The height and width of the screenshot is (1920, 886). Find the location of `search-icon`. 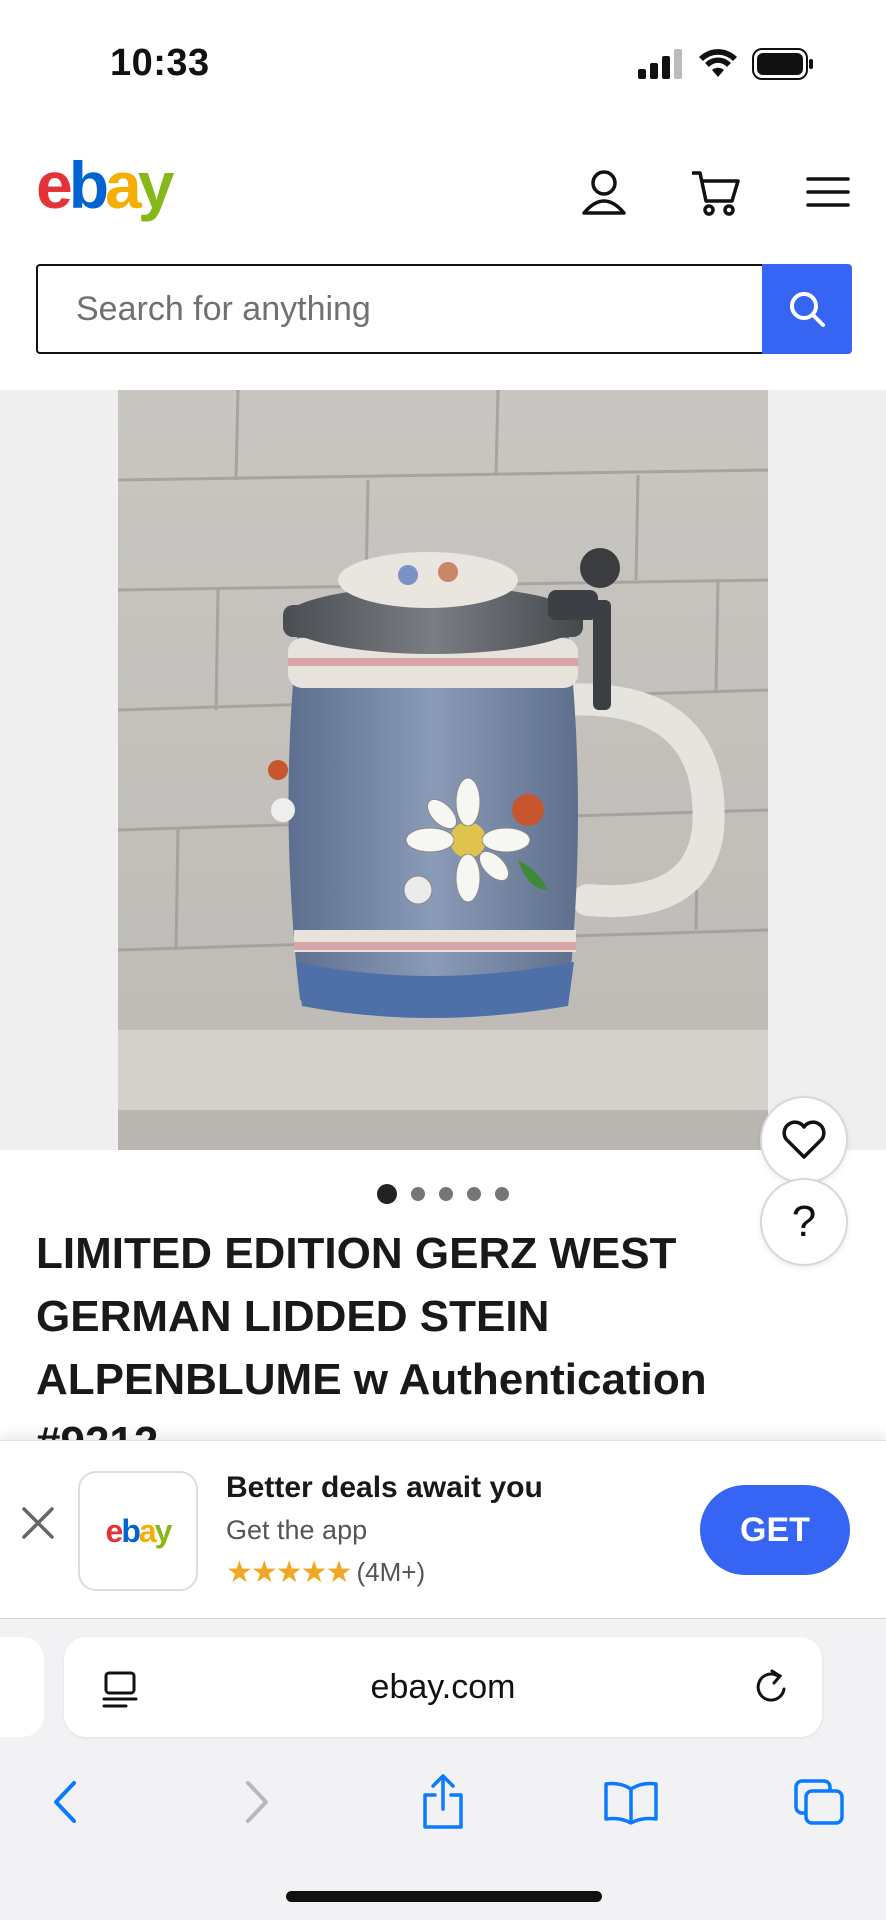

search-icon is located at coordinates (807, 309).